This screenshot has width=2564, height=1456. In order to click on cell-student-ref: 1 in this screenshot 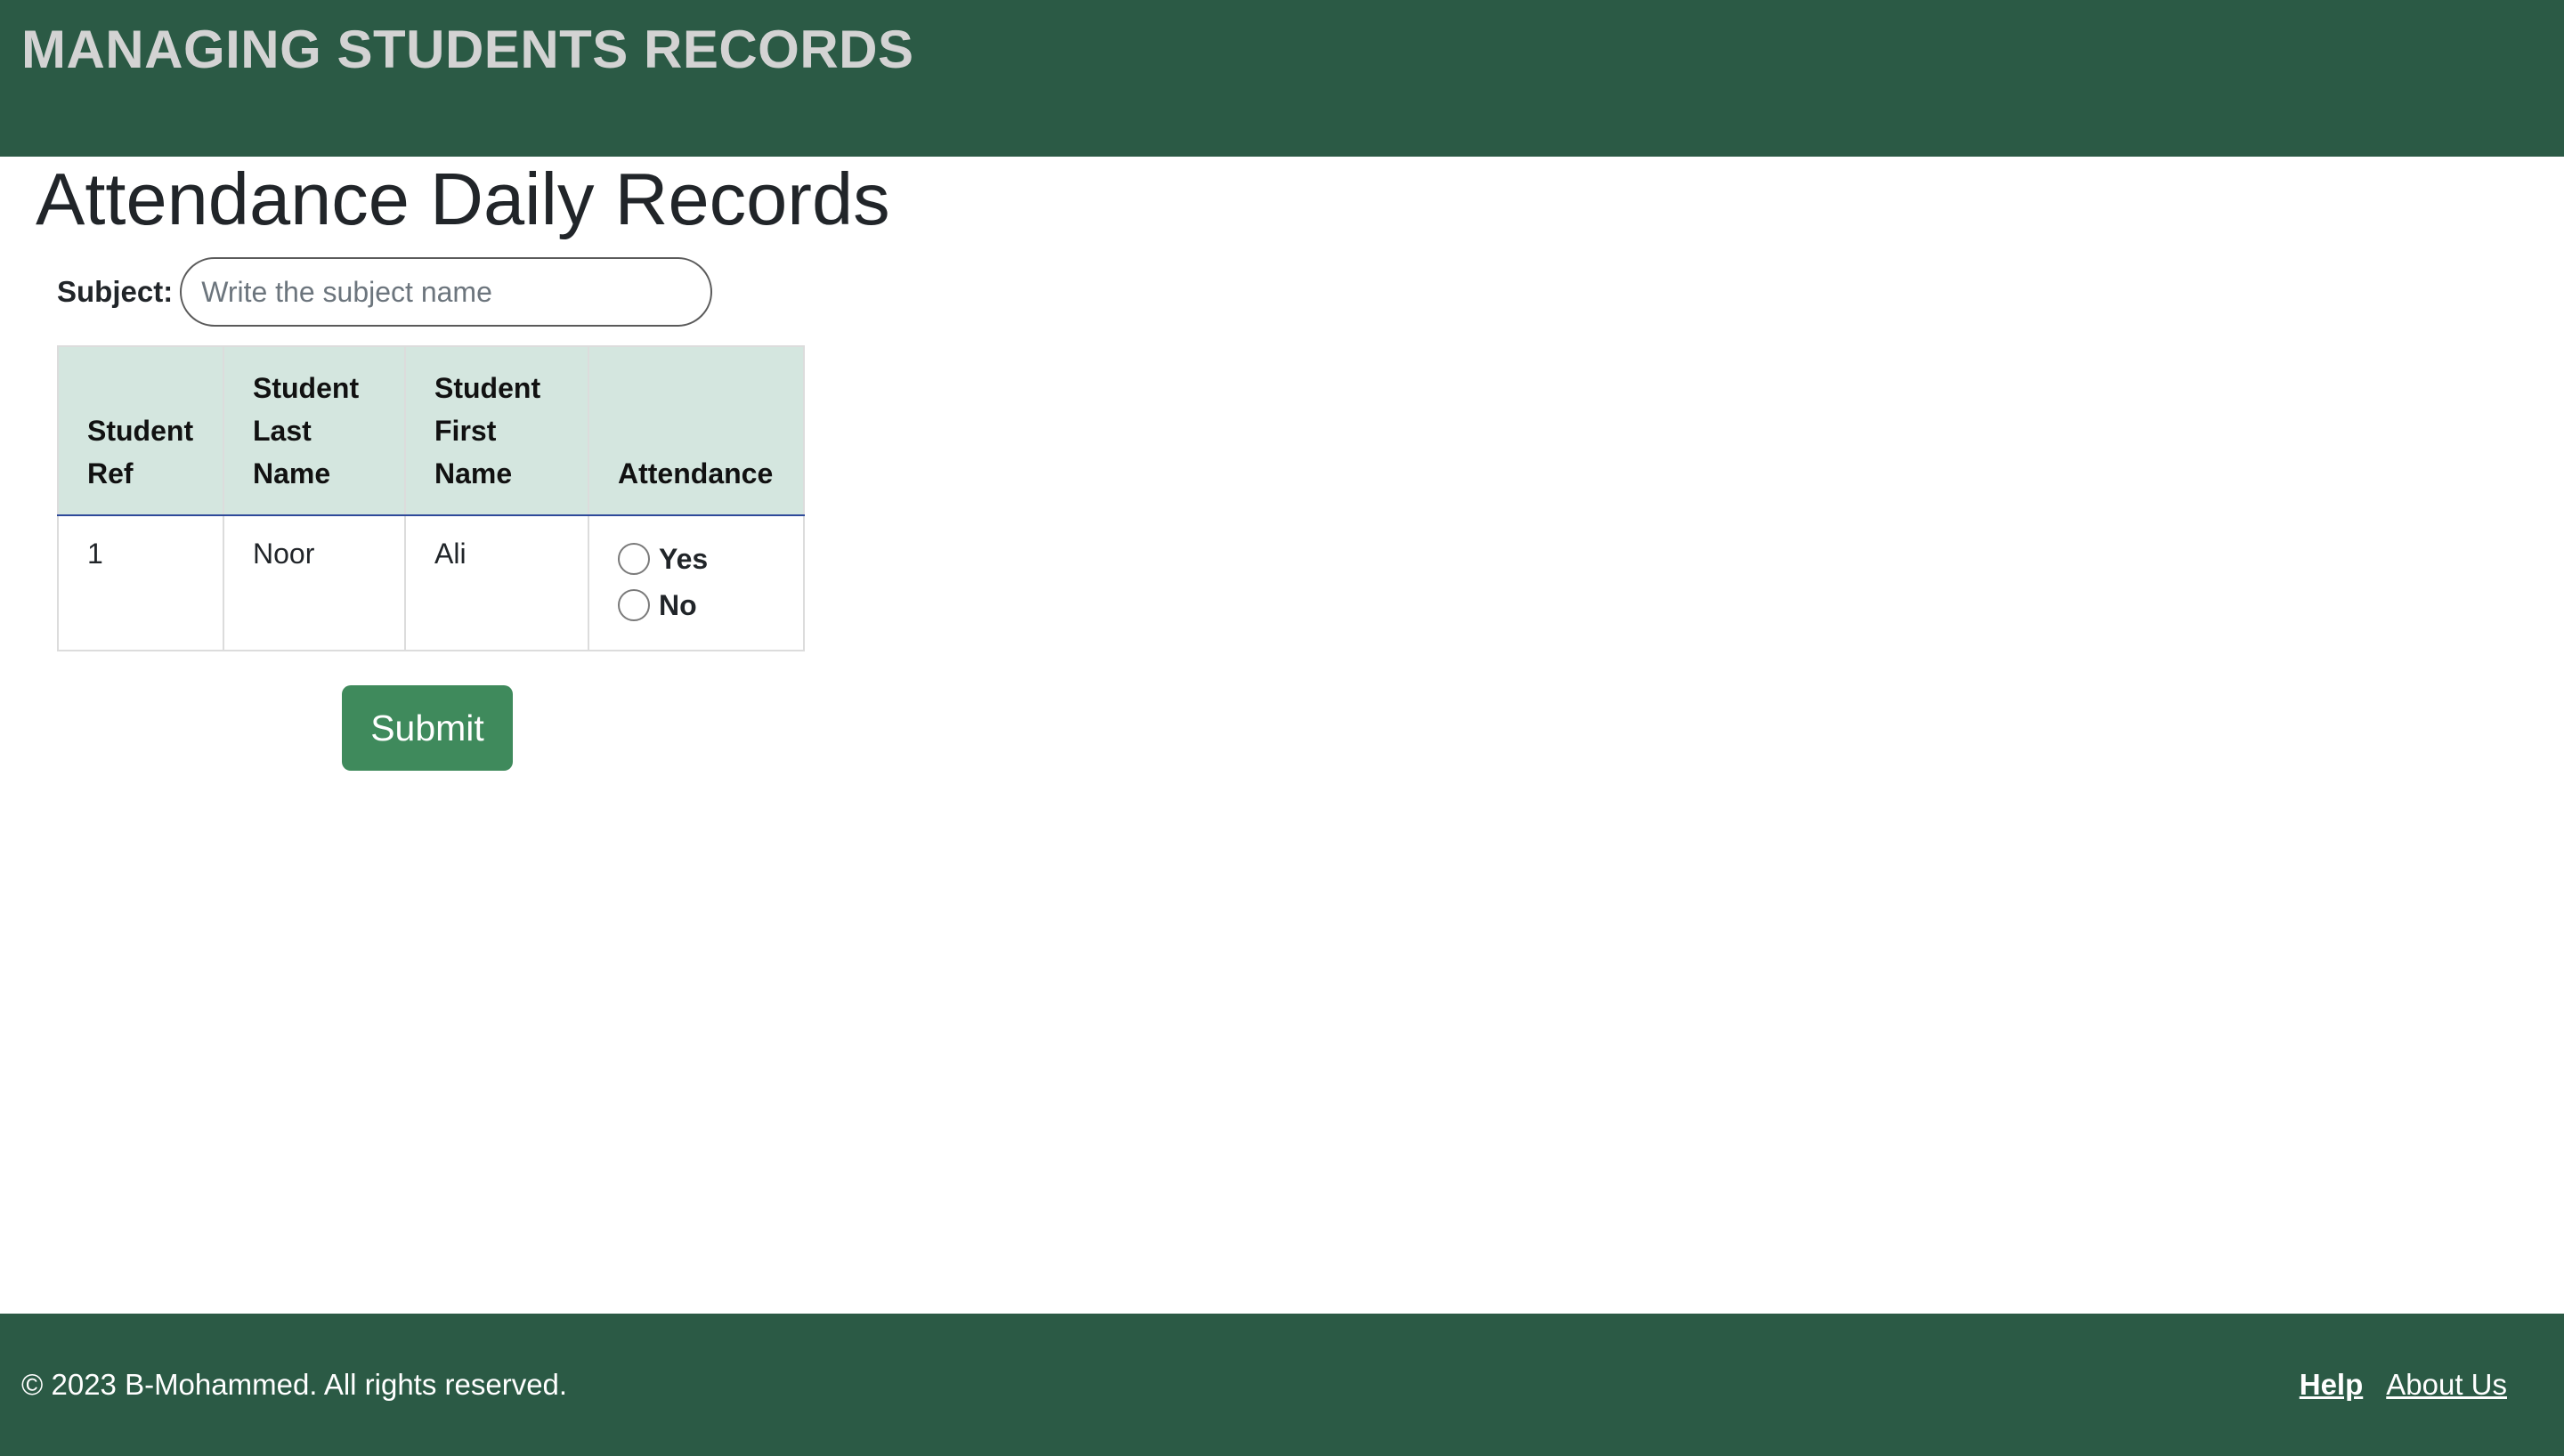, I will do `click(140, 582)`.